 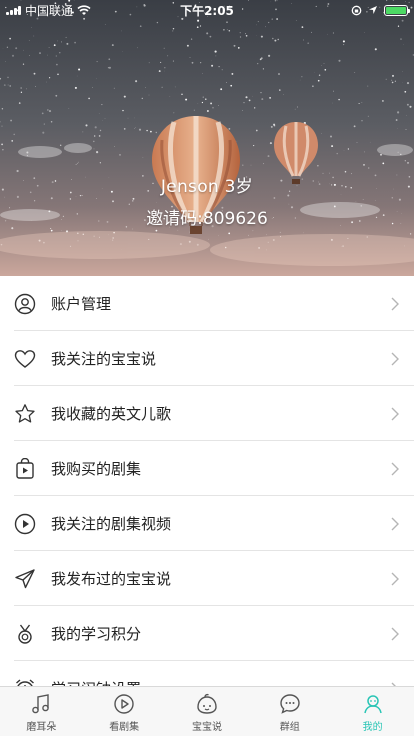 What do you see at coordinates (84, 9) in the screenshot?
I see `wifi-icon` at bounding box center [84, 9].